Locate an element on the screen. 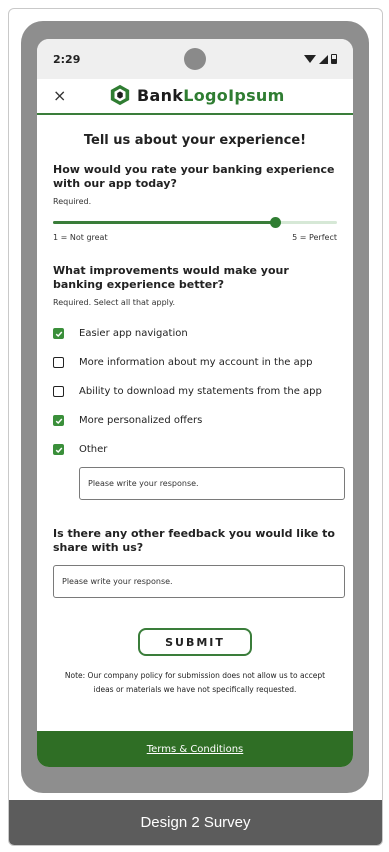 The image size is (389, 852). submit-wrap: SUBMIT is located at coordinates (195, 642).